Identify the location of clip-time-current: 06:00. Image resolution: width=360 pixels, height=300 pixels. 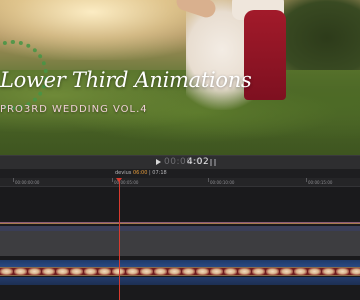
(140, 173).